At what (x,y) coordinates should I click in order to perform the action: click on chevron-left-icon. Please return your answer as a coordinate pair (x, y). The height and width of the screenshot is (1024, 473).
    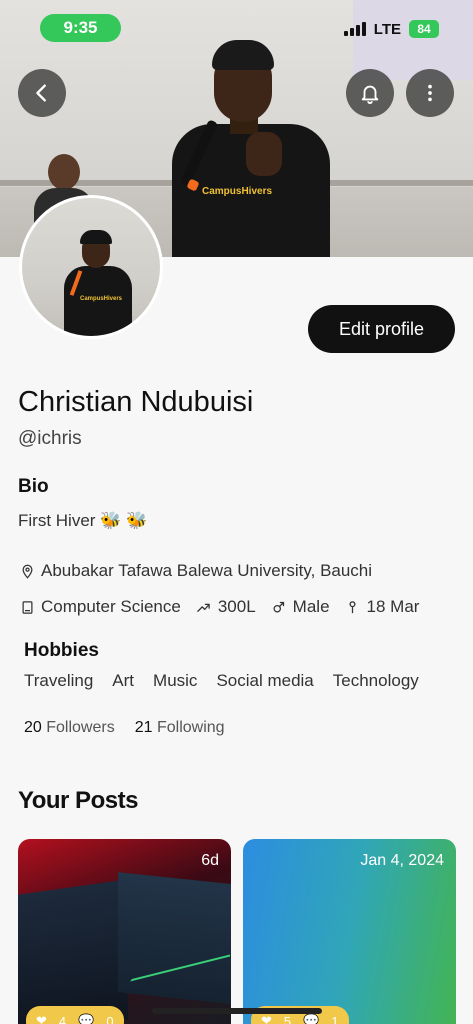
    Looking at the image, I should click on (41, 93).